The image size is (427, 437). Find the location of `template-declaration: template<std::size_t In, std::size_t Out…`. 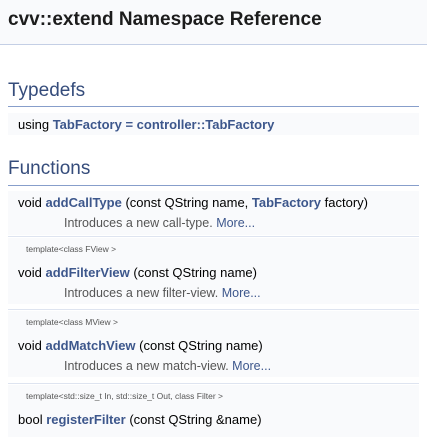

template-declaration: template<std::size_t In, std::size_t Out… is located at coordinates (124, 396).